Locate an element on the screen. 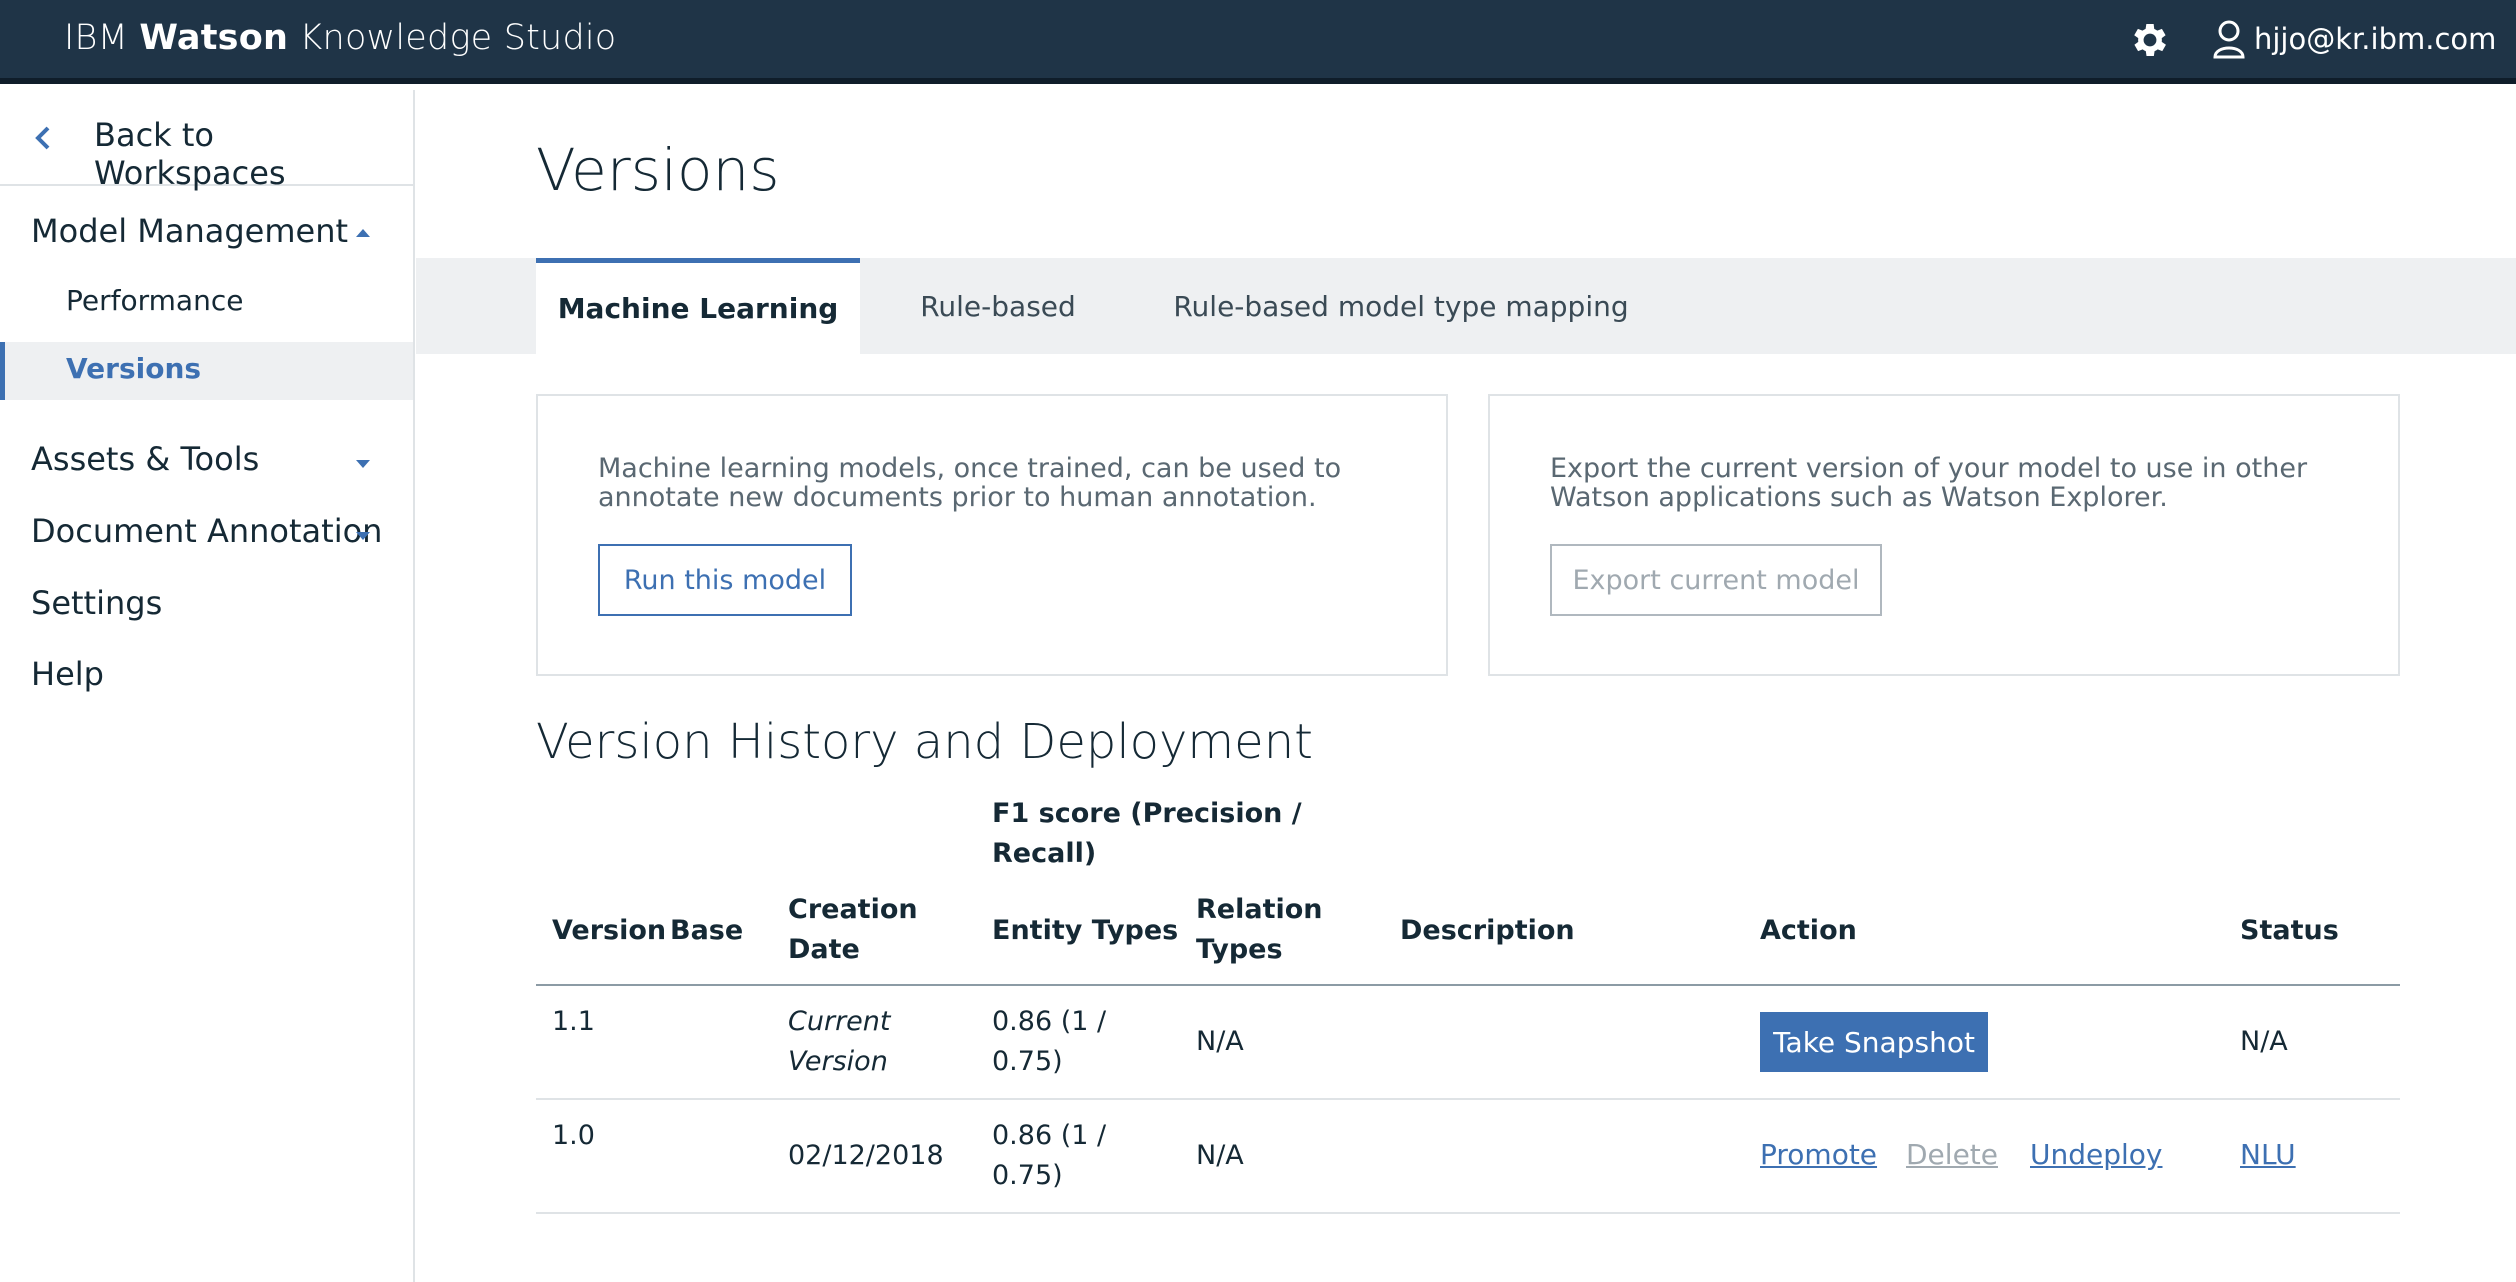 This screenshot has width=2516, height=1282. header-f1-score: F1 score (Precision / Recall) is located at coordinates (1147, 833).